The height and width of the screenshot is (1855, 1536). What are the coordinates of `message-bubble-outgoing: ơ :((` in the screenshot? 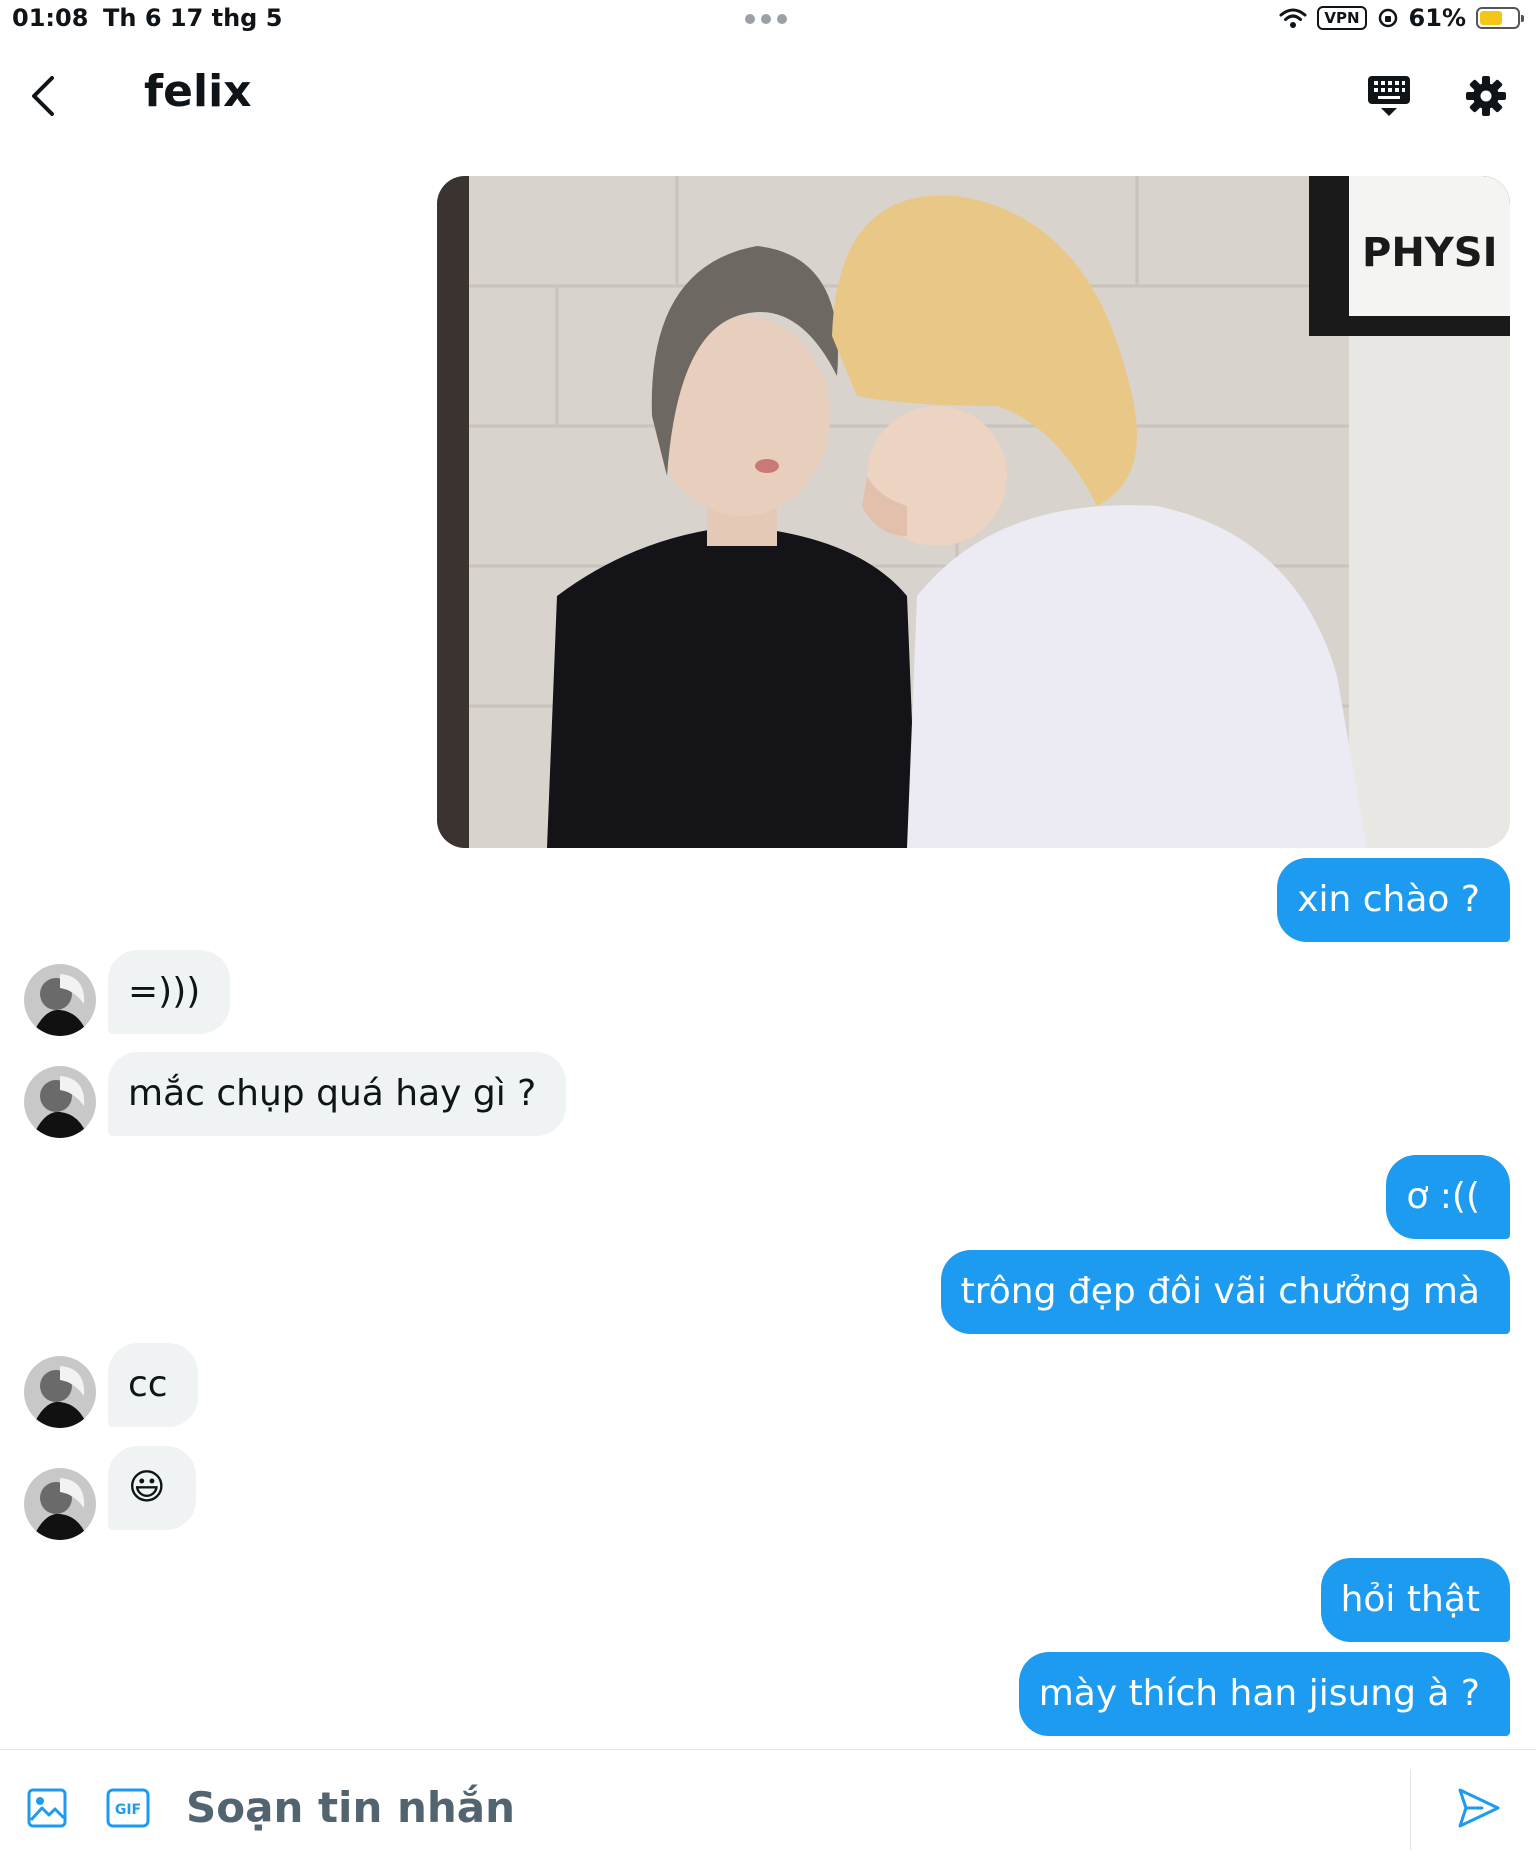 It's located at (1448, 1197).